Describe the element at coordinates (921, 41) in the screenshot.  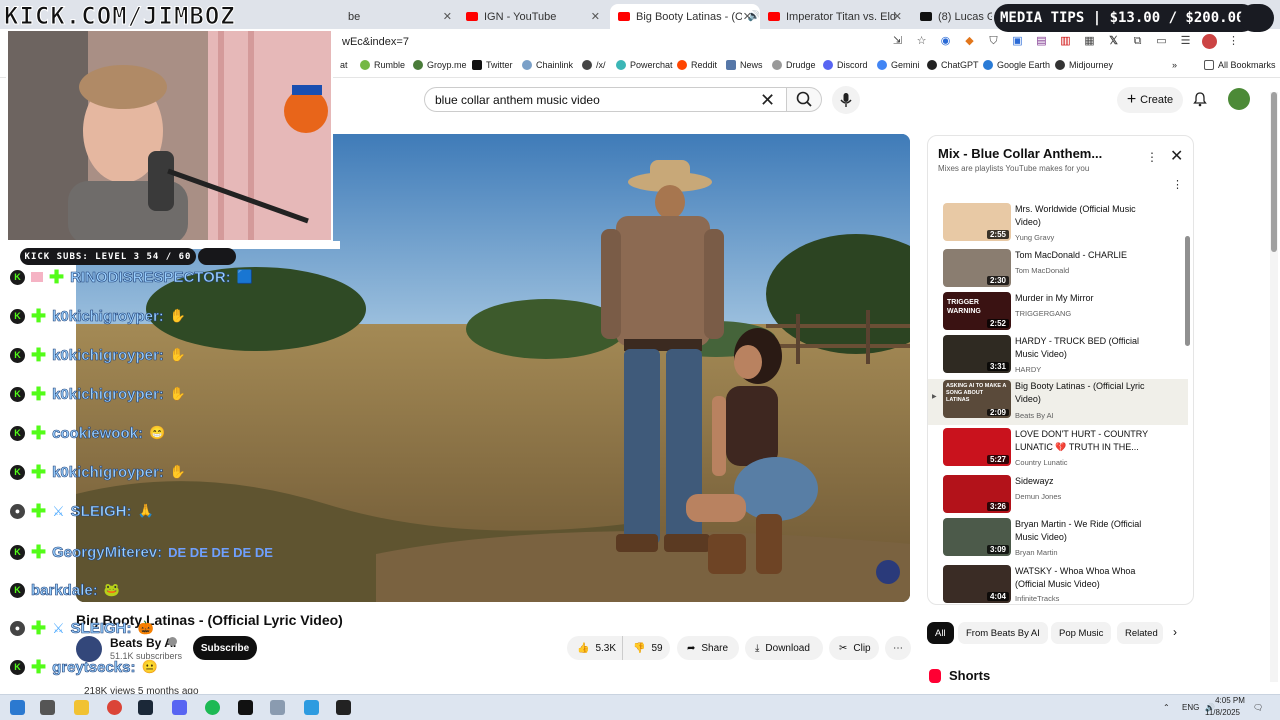
I see `bookmark-star-icon: ☆` at that location.